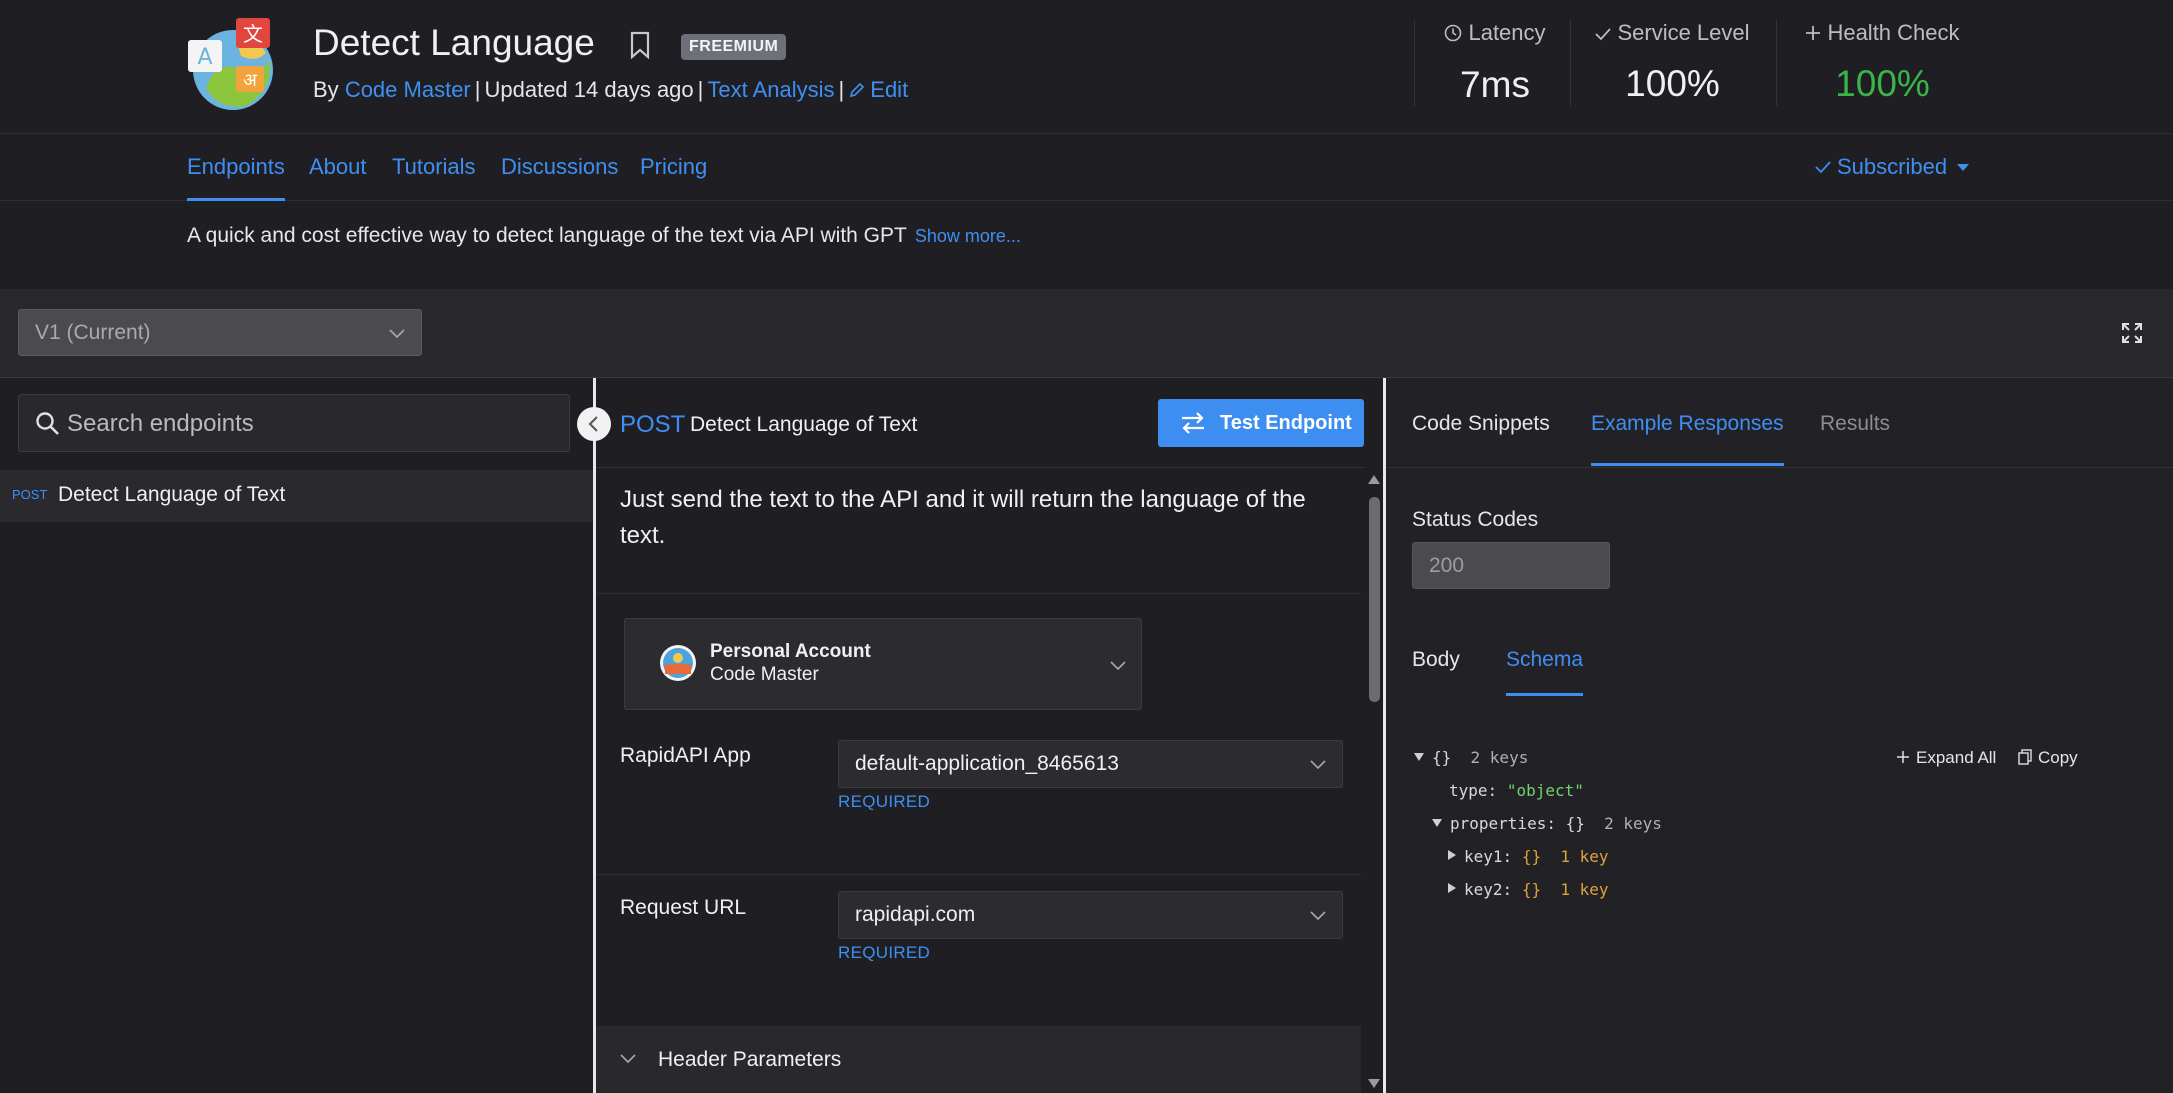  Describe the element at coordinates (770, 89) in the screenshot. I see `category-link: Text Analysis` at that location.